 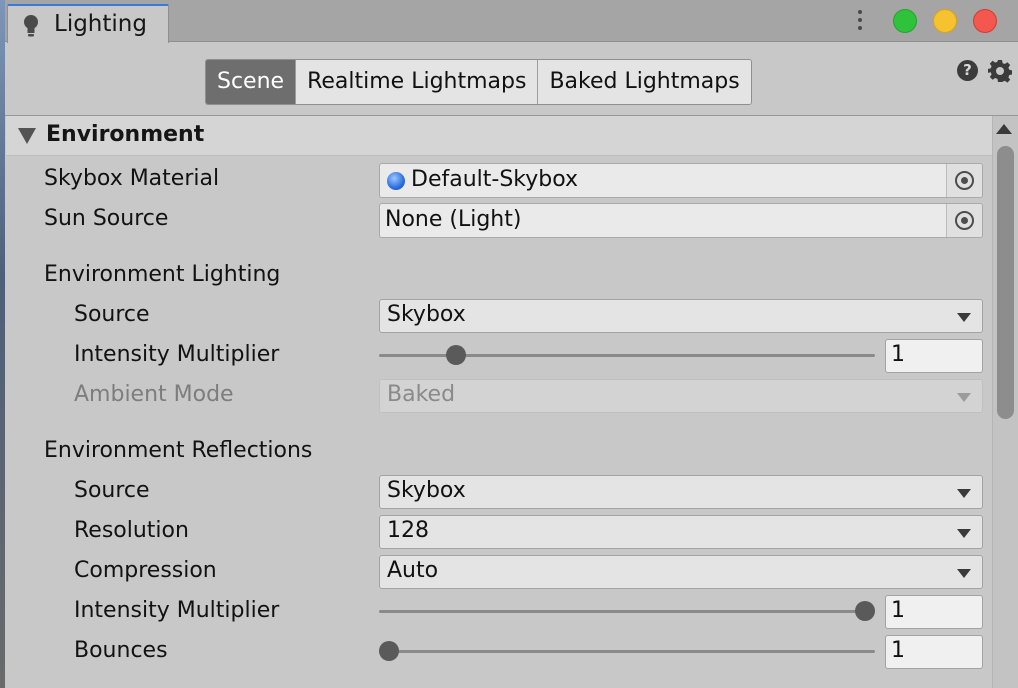 What do you see at coordinates (985, 21) in the screenshot?
I see `close-button` at bounding box center [985, 21].